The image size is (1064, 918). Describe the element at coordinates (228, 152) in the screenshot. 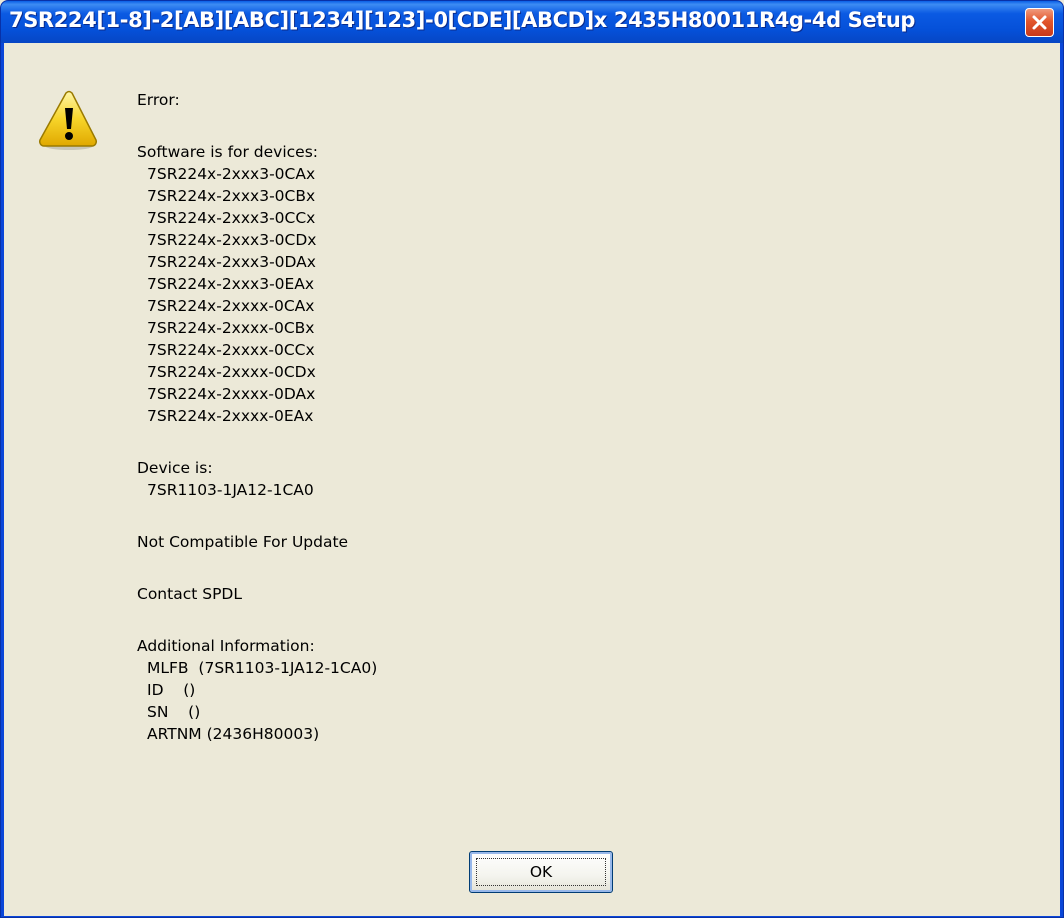

I see `software-header: Software is for devices:` at that location.